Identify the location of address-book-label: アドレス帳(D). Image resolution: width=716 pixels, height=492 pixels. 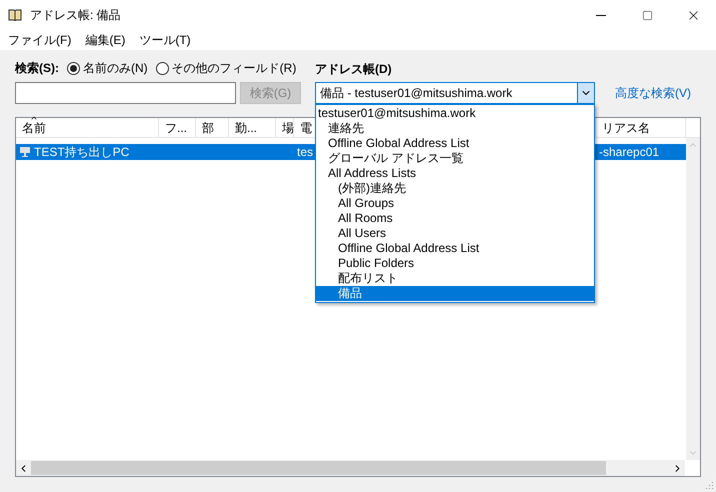
(354, 68).